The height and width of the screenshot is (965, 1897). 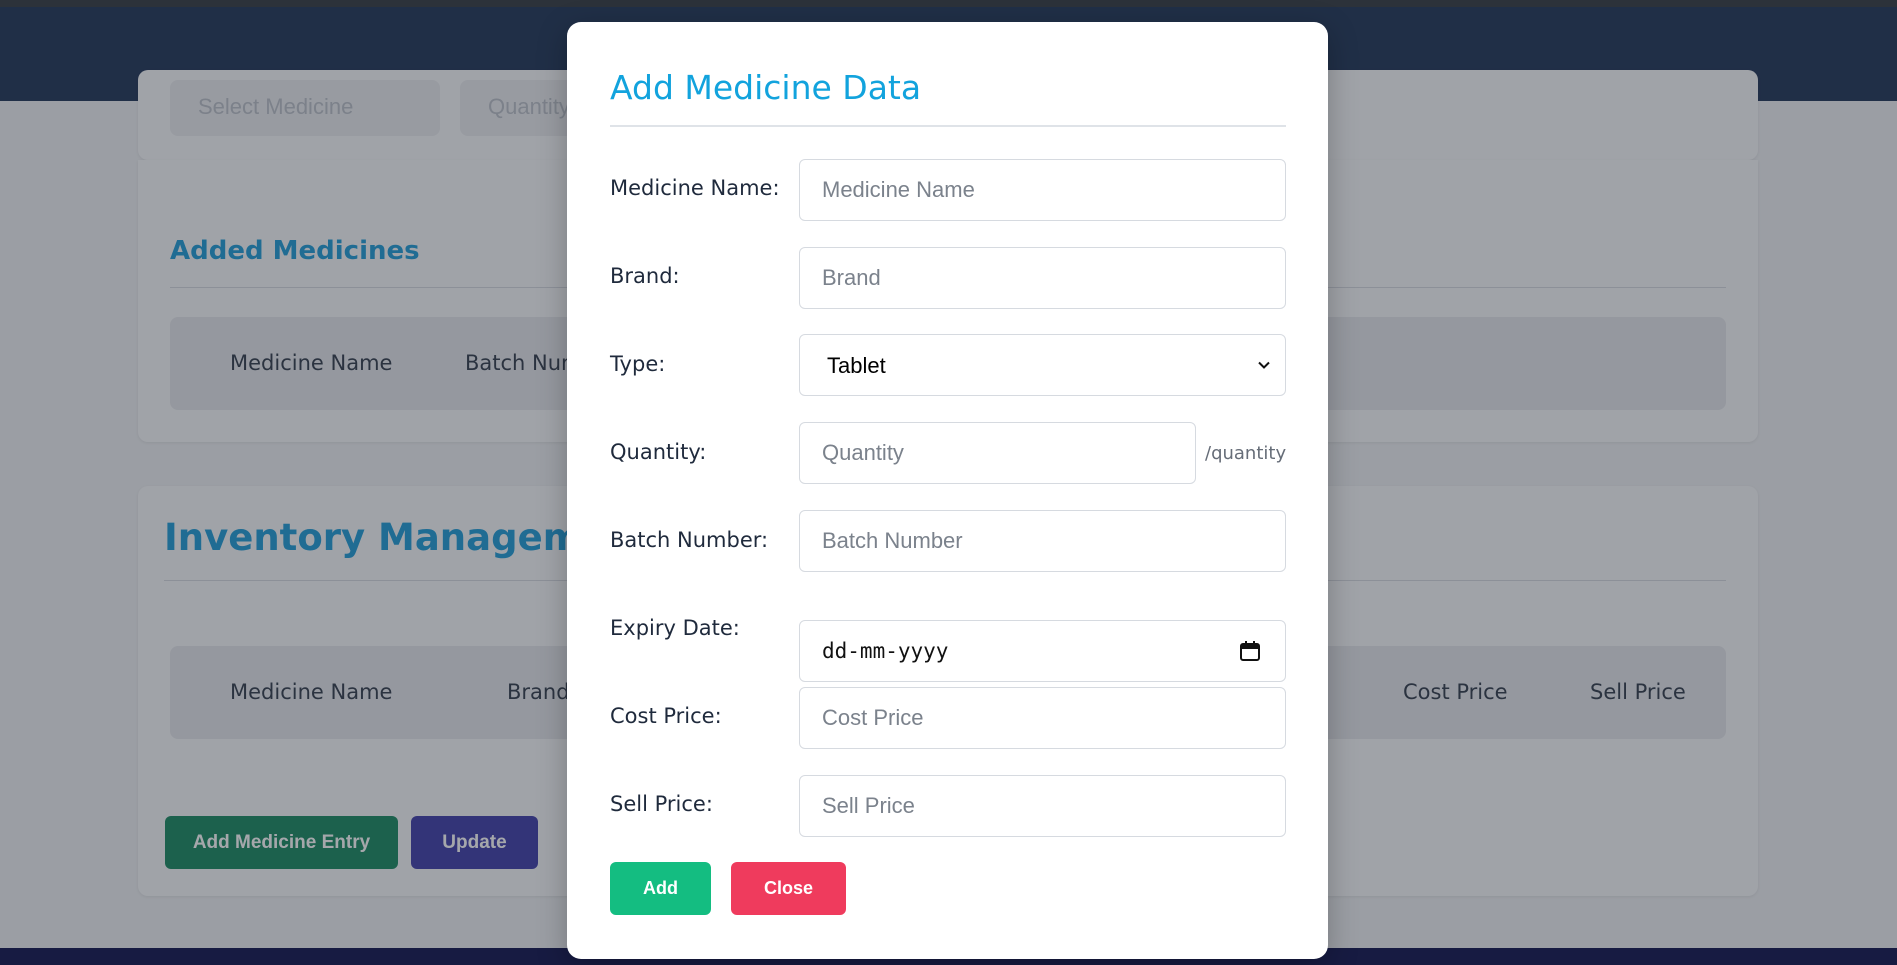 I want to click on expiry-date-input: dd-mm-yyyy, so click(x=1042, y=651).